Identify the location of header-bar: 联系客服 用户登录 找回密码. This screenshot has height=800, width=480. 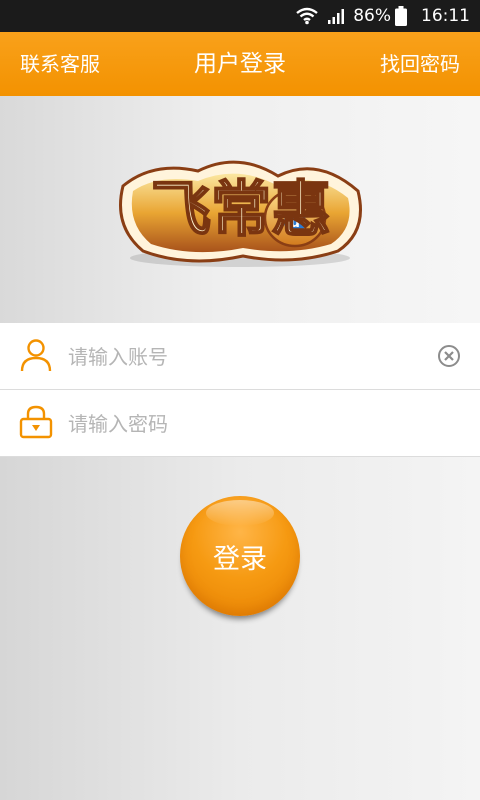
(240, 64).